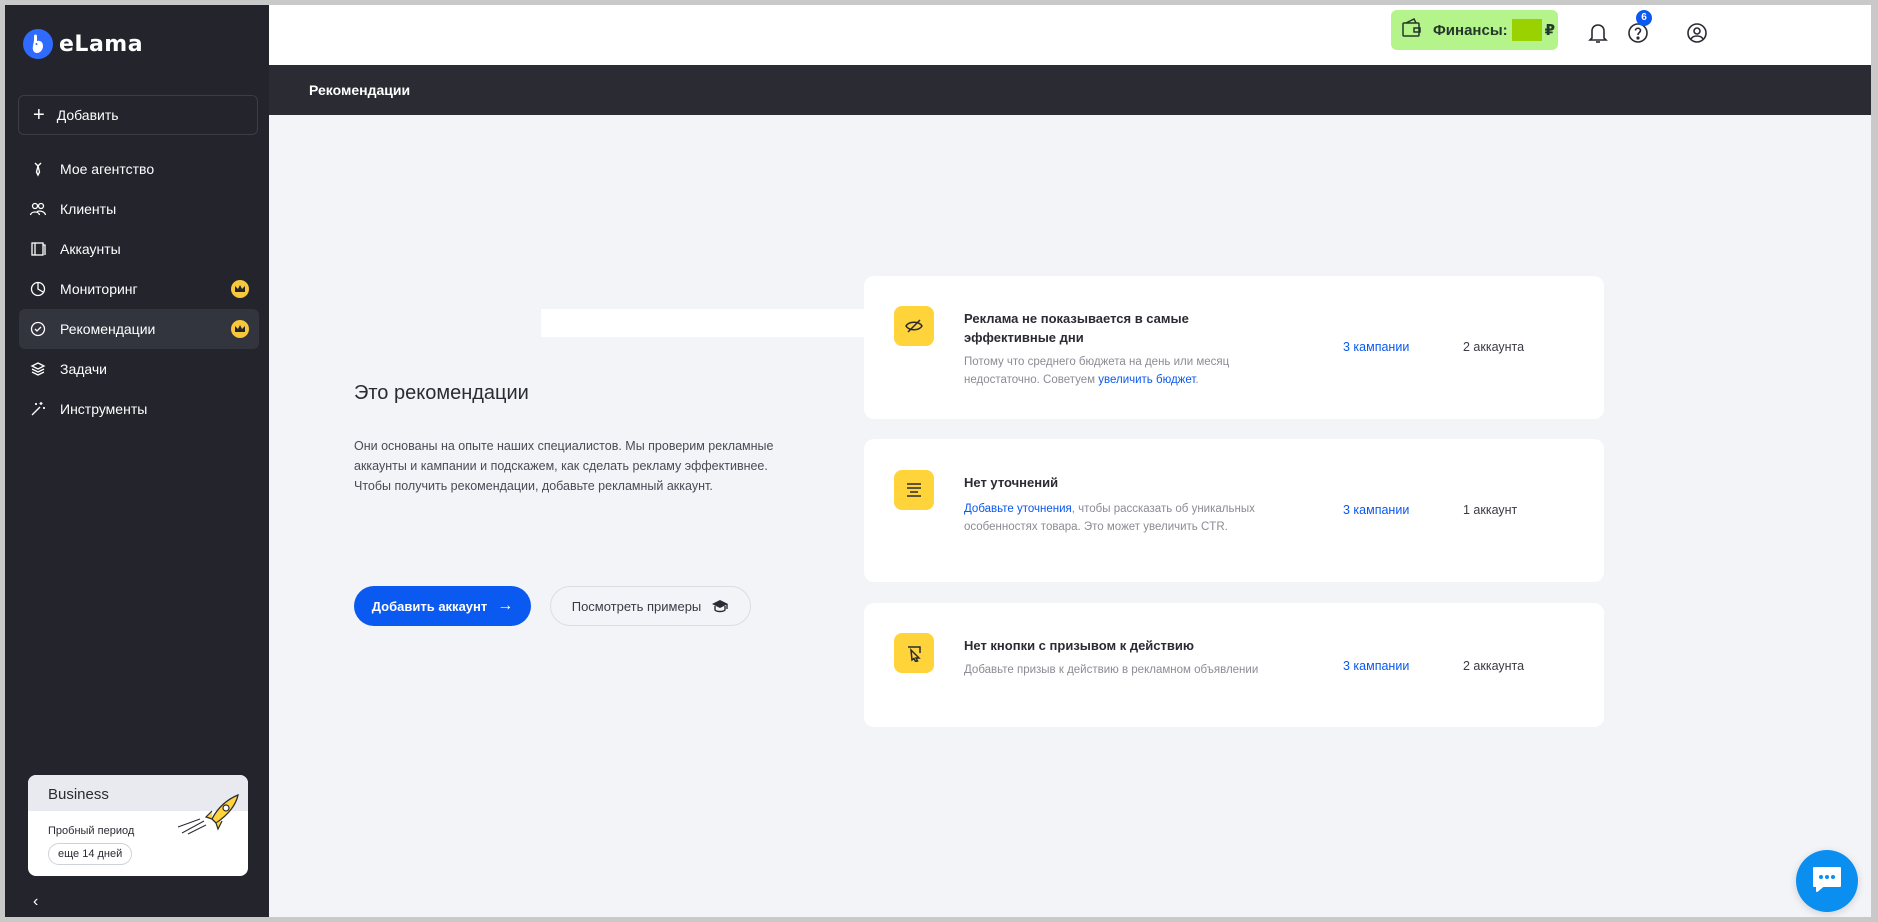 This screenshot has height=922, width=1878. What do you see at coordinates (38, 249) in the screenshot?
I see `book-icon` at bounding box center [38, 249].